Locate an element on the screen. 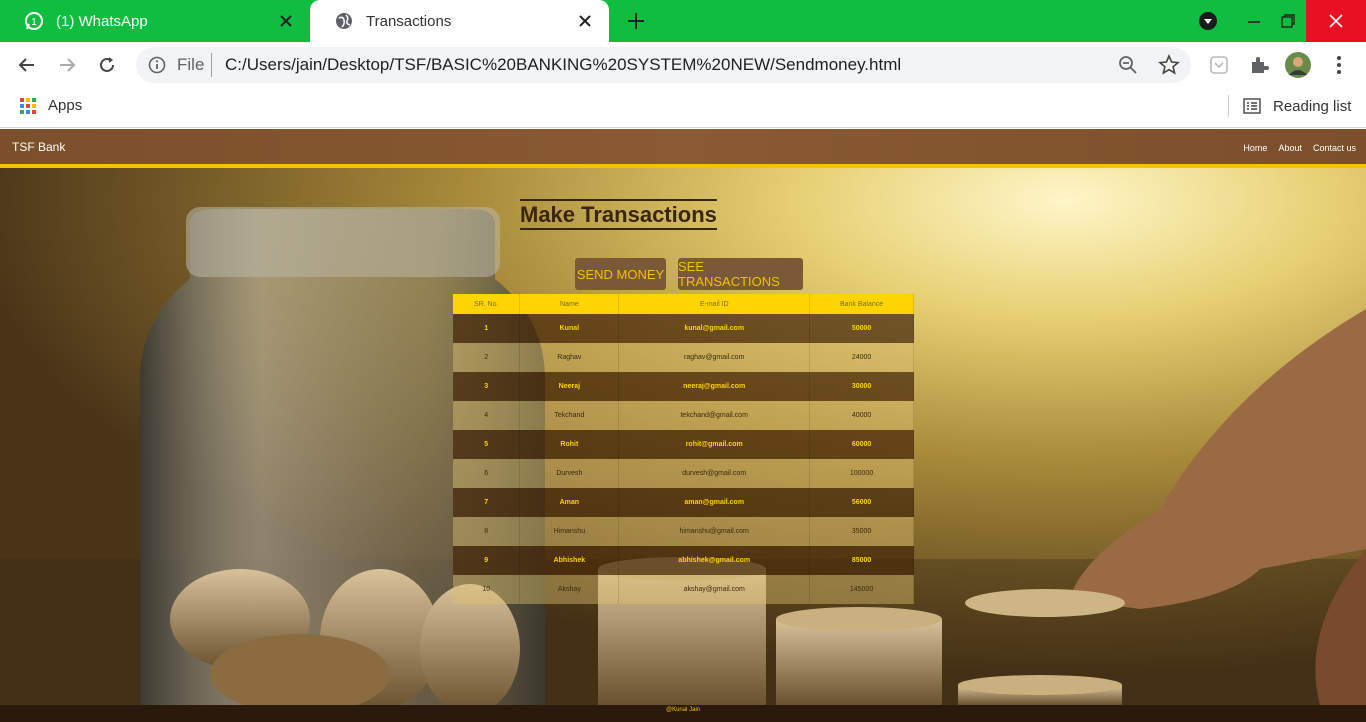 The width and height of the screenshot is (1366, 722). nav-link-home: Home is located at coordinates (1255, 148).